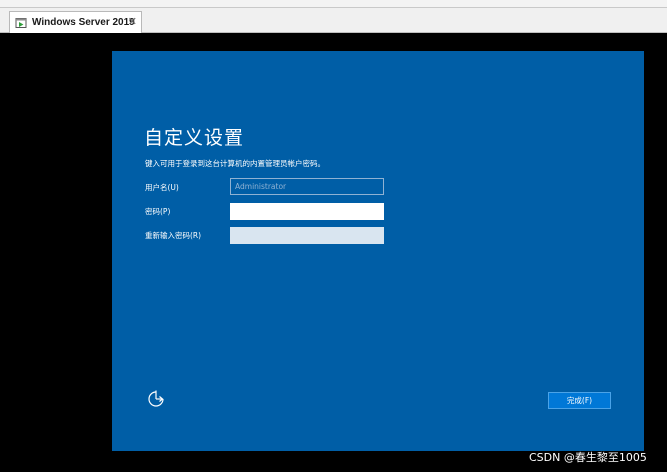  I want to click on username-label: 用户名(U), so click(162, 187).